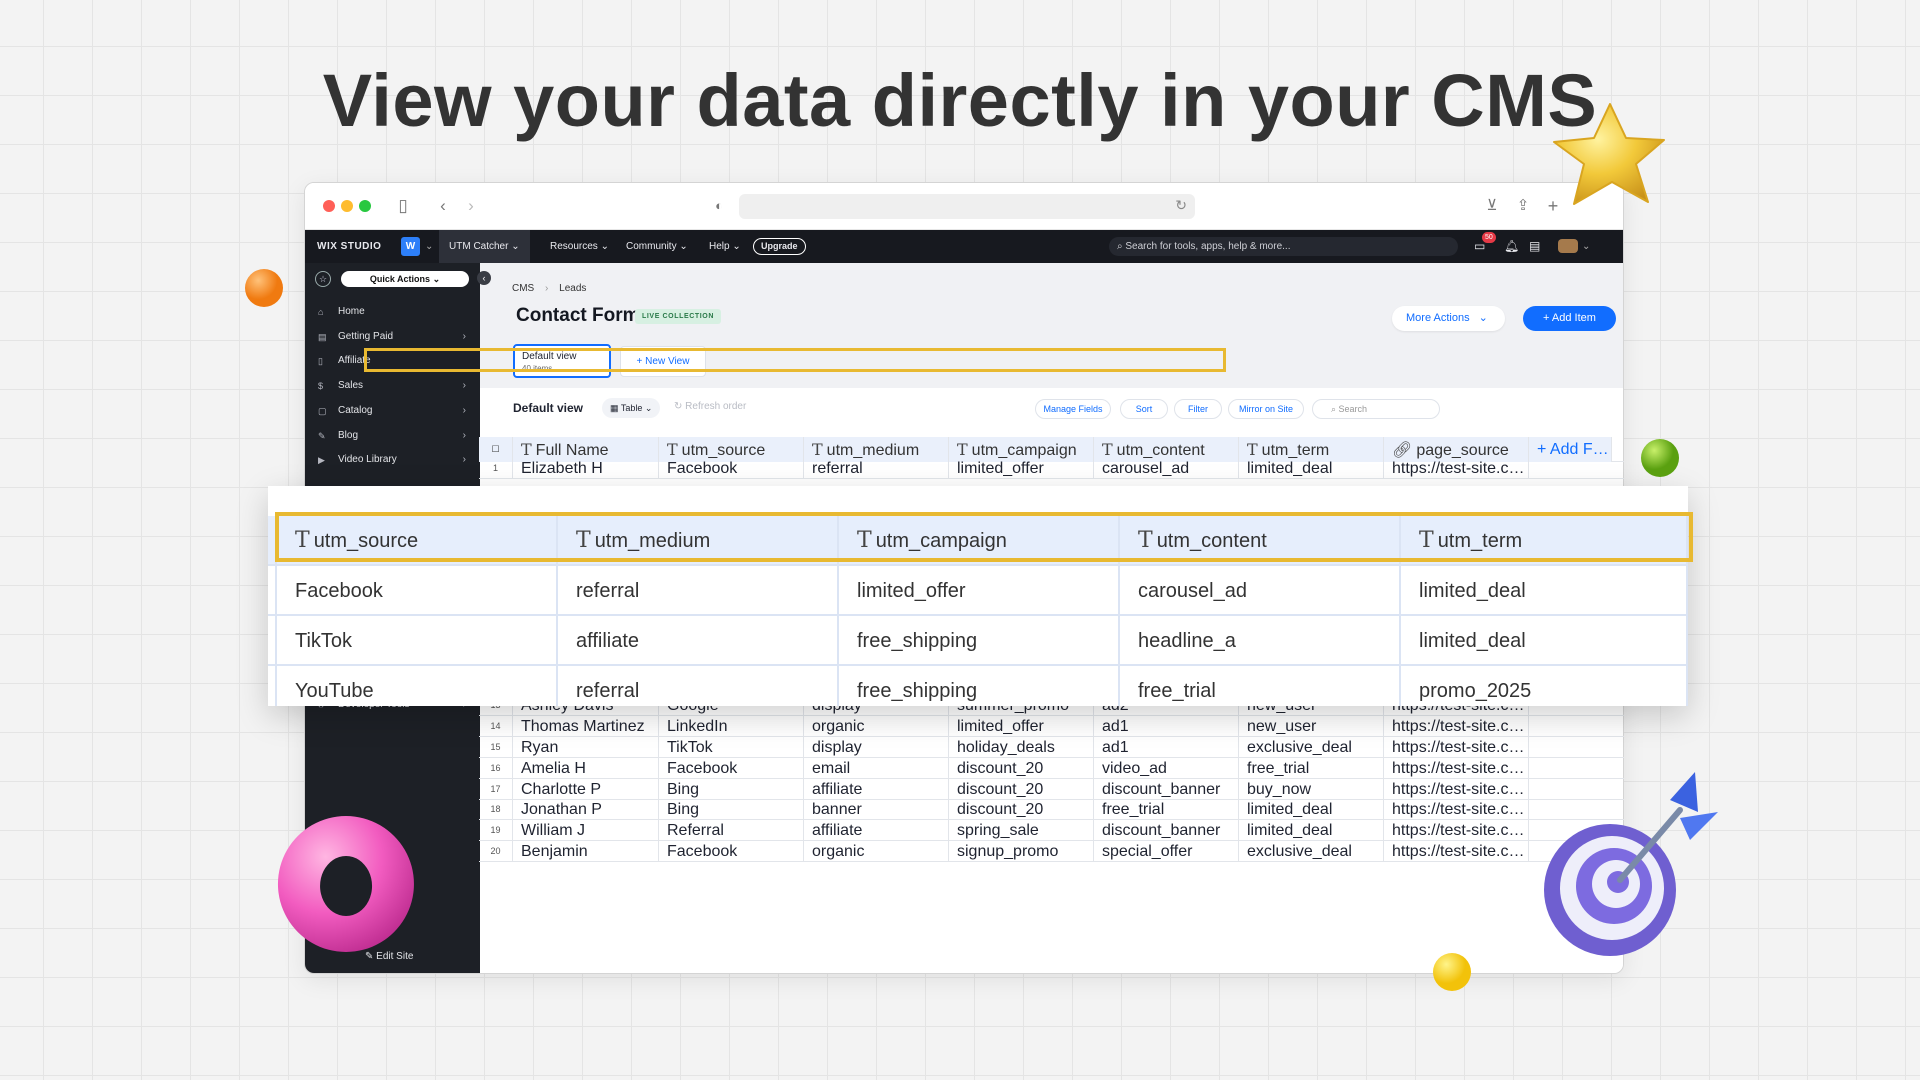 This screenshot has height=1080, width=1920. Describe the element at coordinates (1144, 409) in the screenshot. I see `sort-button: Sort` at that location.